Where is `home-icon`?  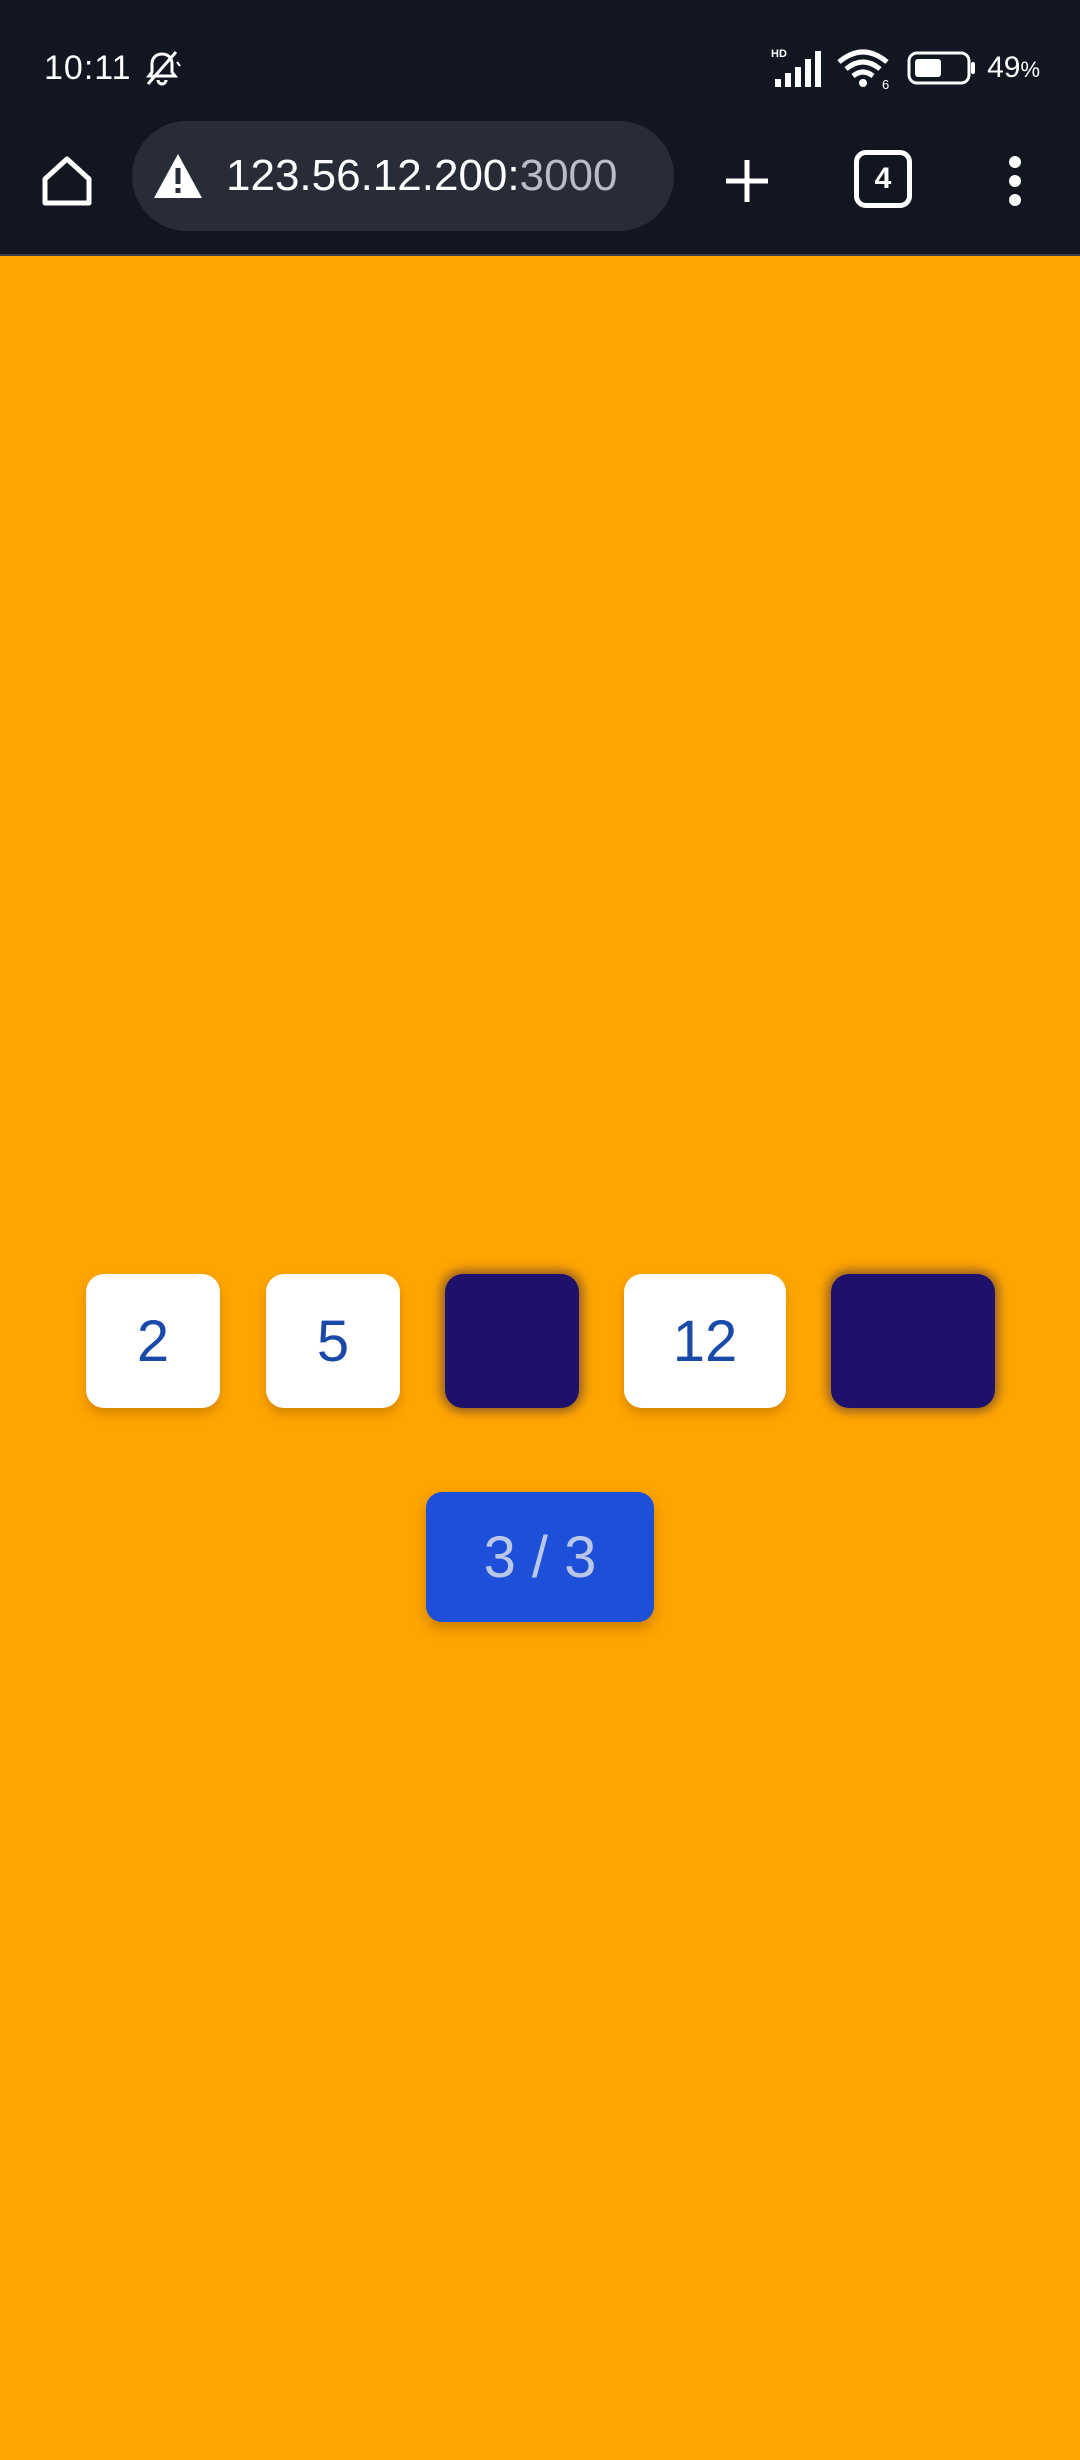
home-icon is located at coordinates (67, 181).